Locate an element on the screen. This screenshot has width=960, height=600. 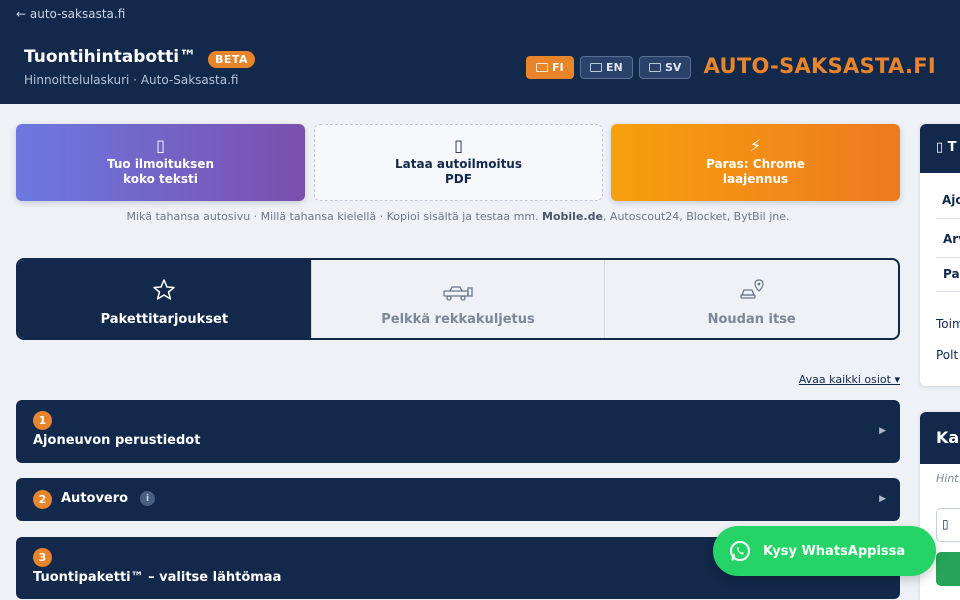
whatsapp-button: Kysy WhatsAppissa is located at coordinates (824, 551).